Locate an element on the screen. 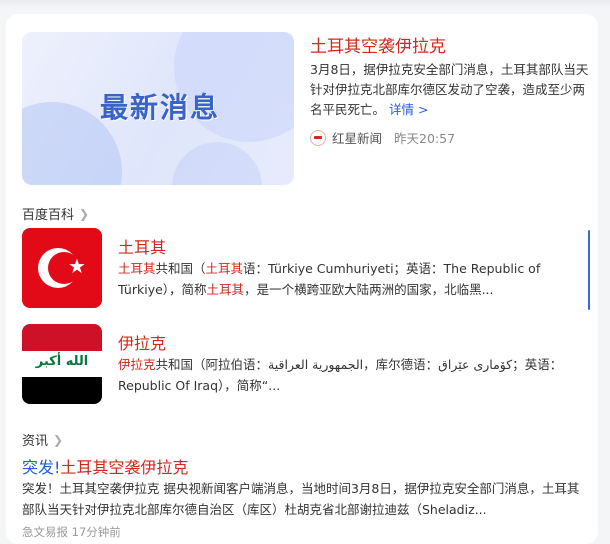 The width and height of the screenshot is (610, 544). news-title-link: 土耳其空袭伊拉克 is located at coordinates (378, 44).